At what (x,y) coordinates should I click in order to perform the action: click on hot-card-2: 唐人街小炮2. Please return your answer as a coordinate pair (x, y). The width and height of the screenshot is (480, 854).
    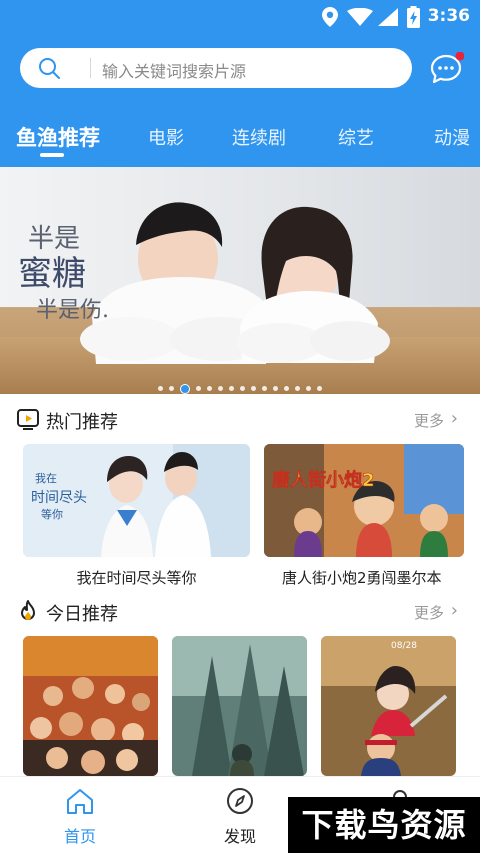
    Looking at the image, I should click on (364, 500).